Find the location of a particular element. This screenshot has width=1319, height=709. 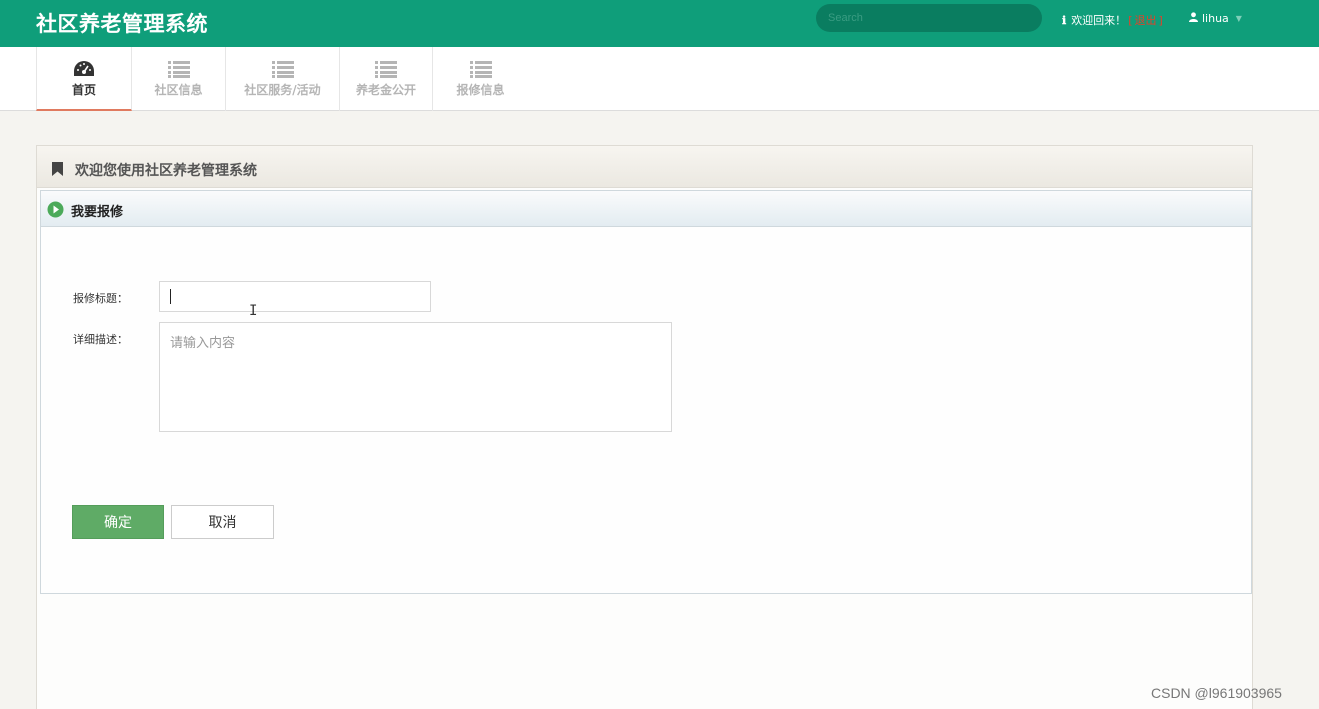

panel-header: 欢迎您使用社区养老管理系统 is located at coordinates (644, 167).